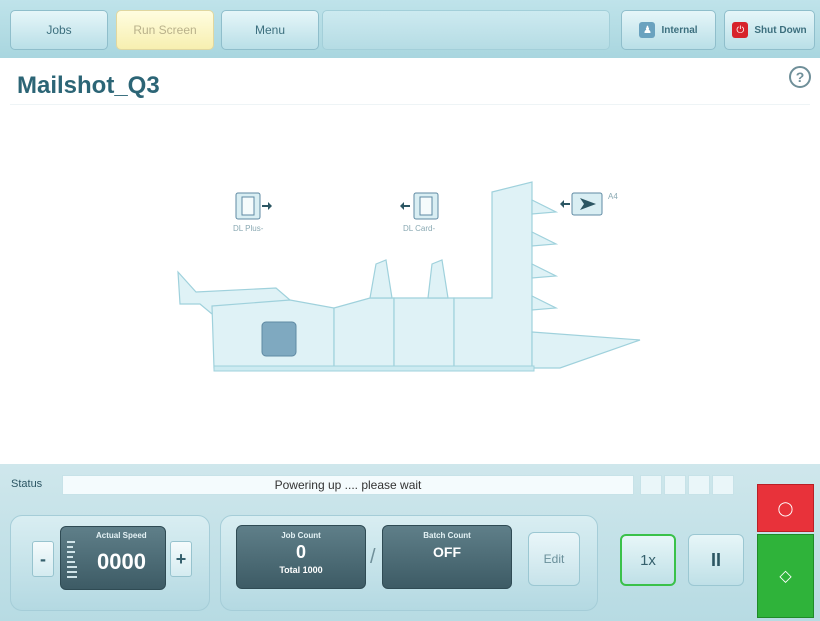 Image resolution: width=820 pixels, height=621 pixels. I want to click on batch-count-title: Batch Count, so click(447, 535).